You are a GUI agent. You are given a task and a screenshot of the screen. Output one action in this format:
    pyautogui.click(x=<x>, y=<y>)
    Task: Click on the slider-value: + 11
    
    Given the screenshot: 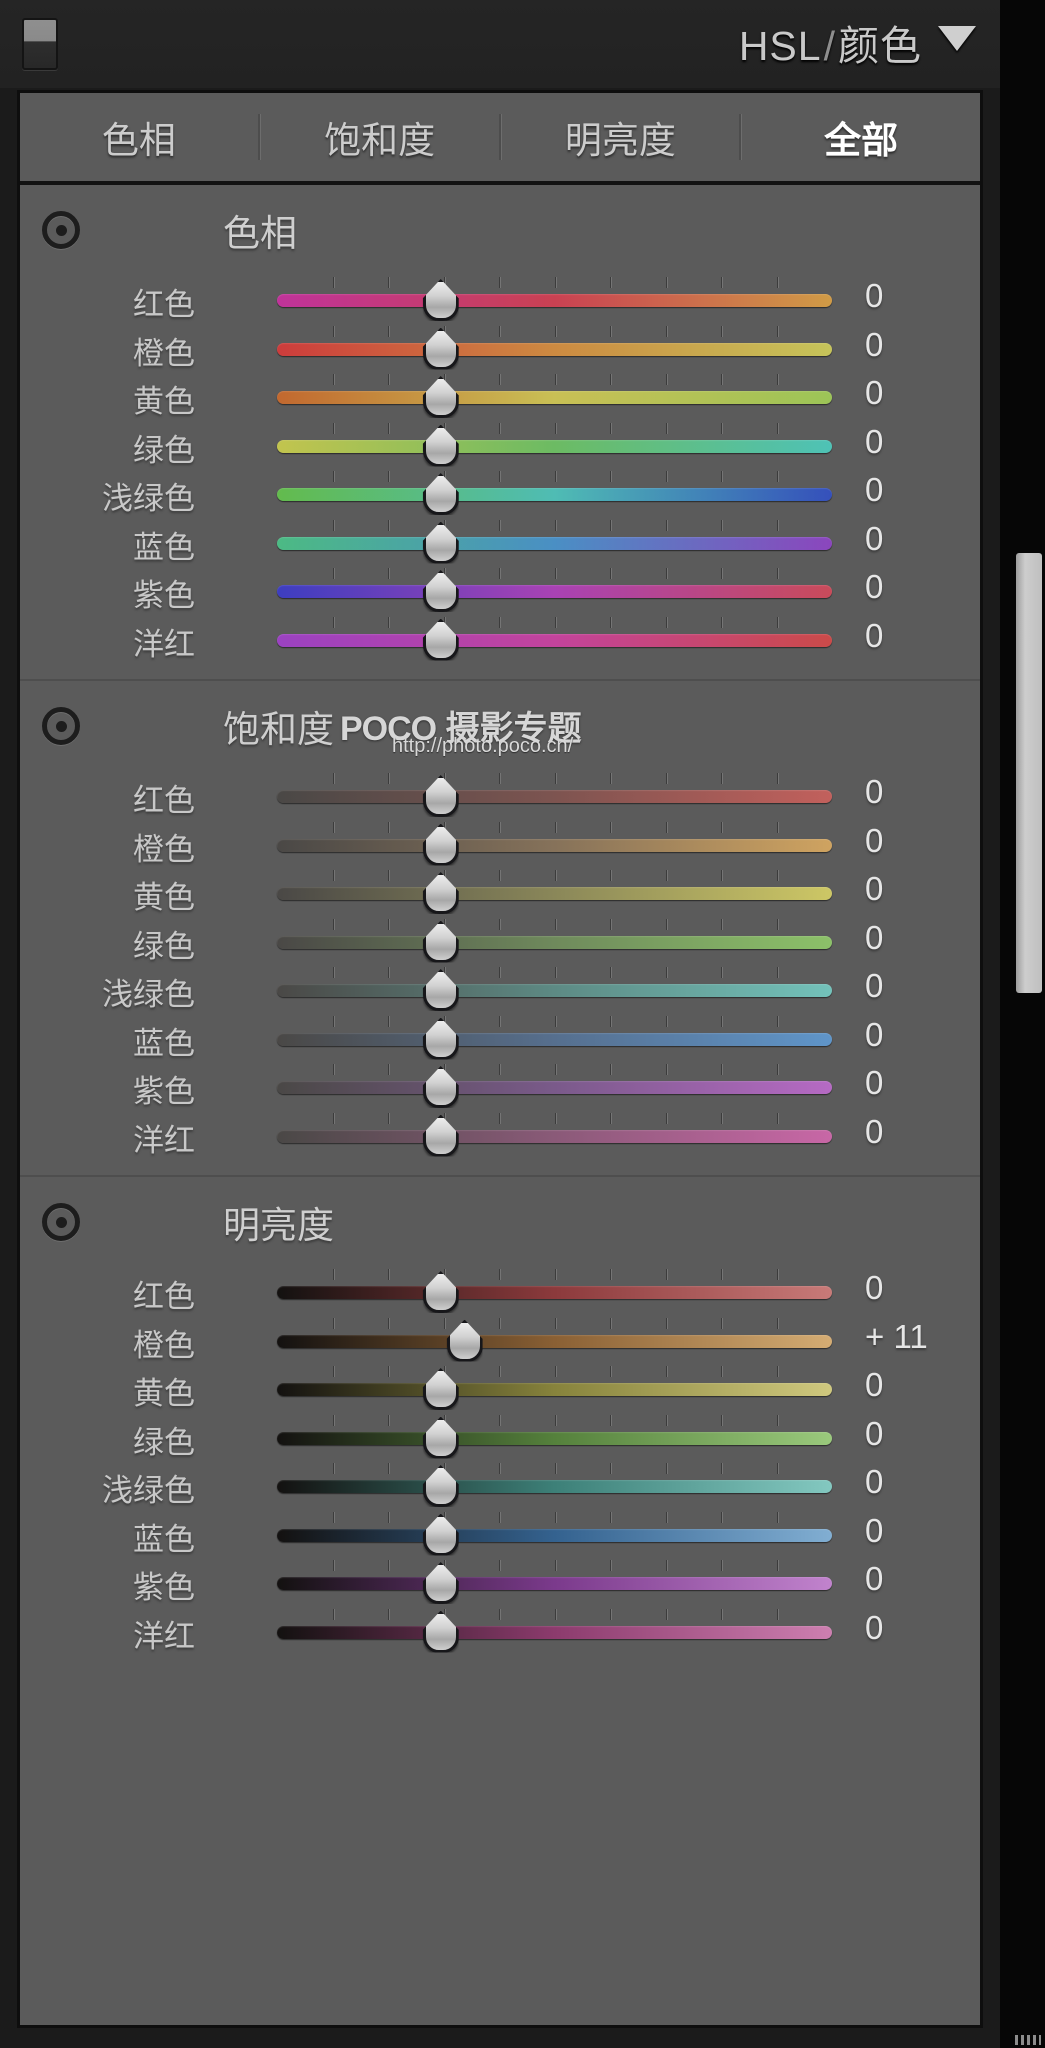 What is the action you would take?
    pyautogui.click(x=920, y=1337)
    